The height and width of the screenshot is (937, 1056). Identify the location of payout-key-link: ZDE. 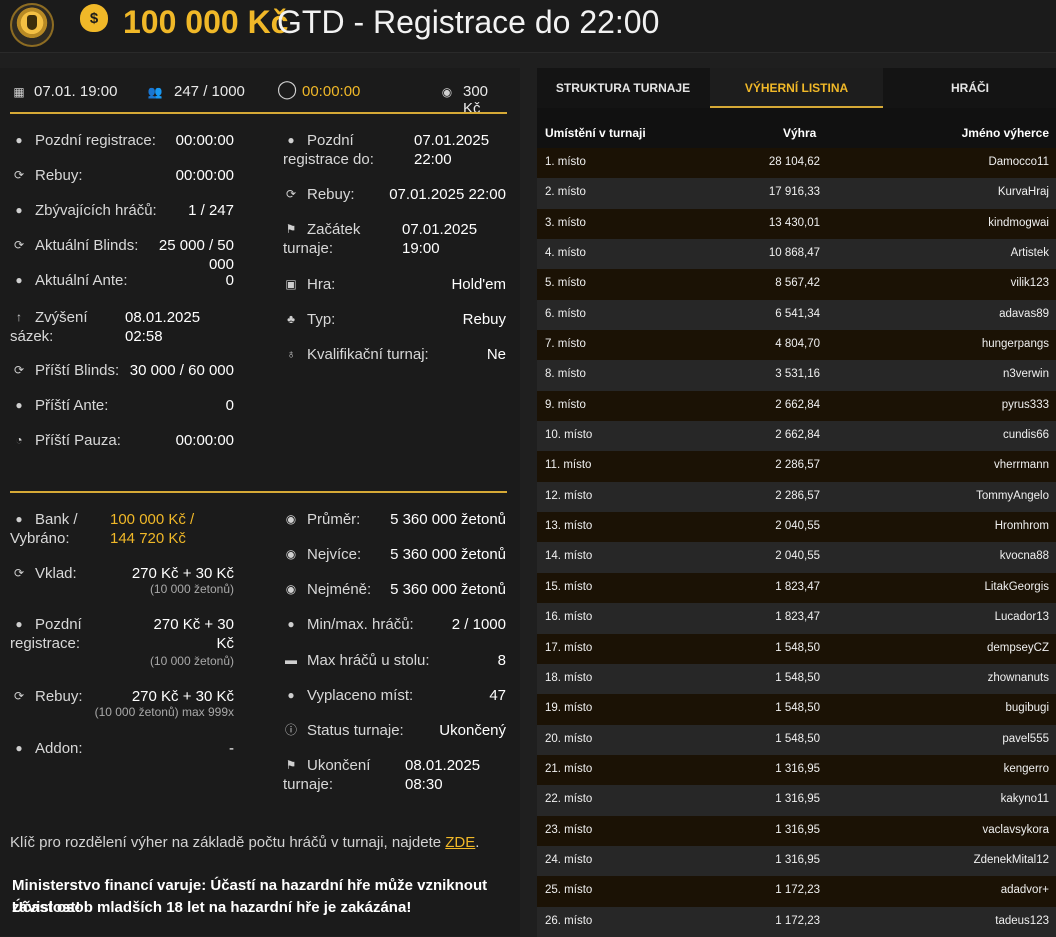
(460, 842).